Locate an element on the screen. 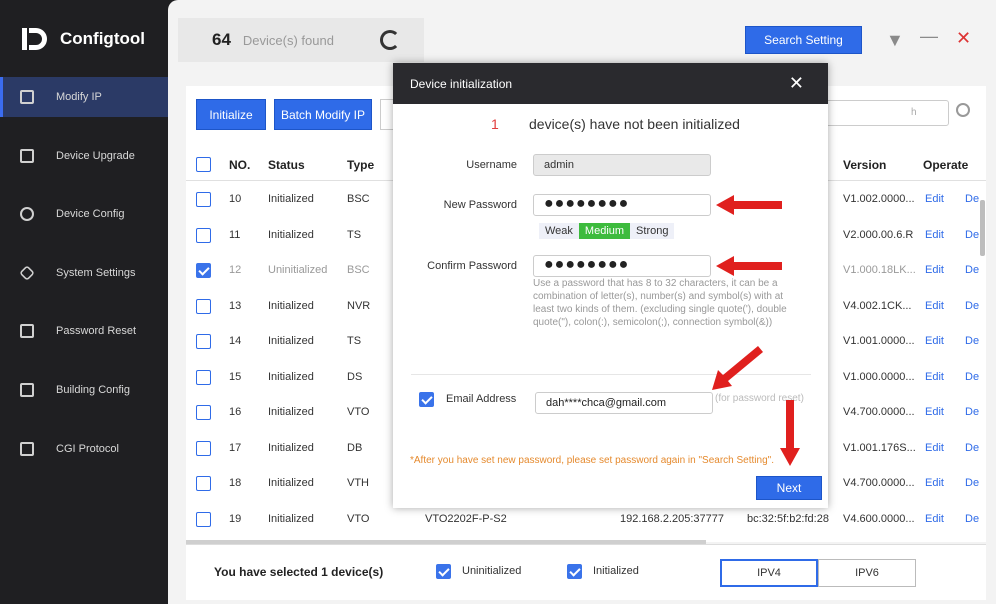 Image resolution: width=996 pixels, height=604 pixels. col-version: Version is located at coordinates (864, 165).